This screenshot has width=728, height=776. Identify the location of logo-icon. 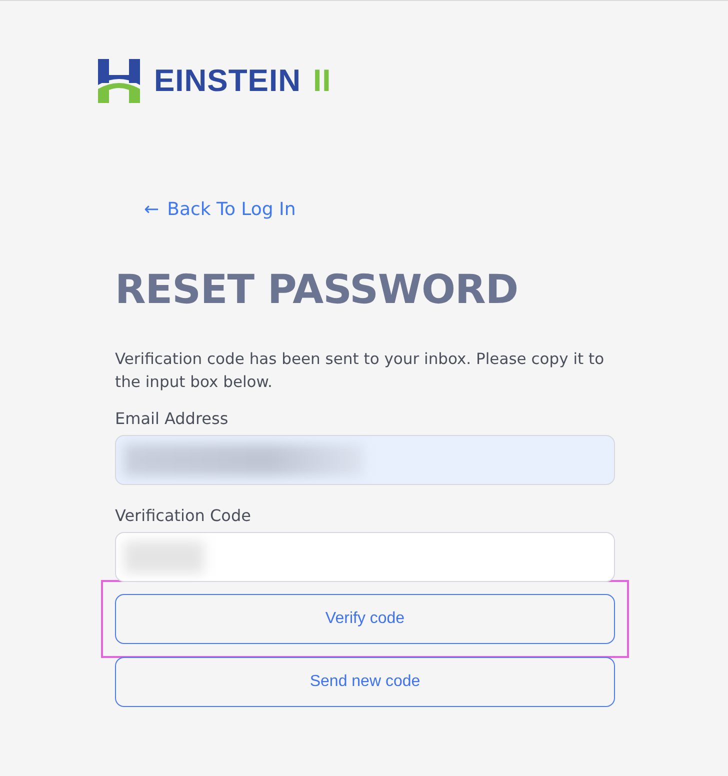
(119, 81).